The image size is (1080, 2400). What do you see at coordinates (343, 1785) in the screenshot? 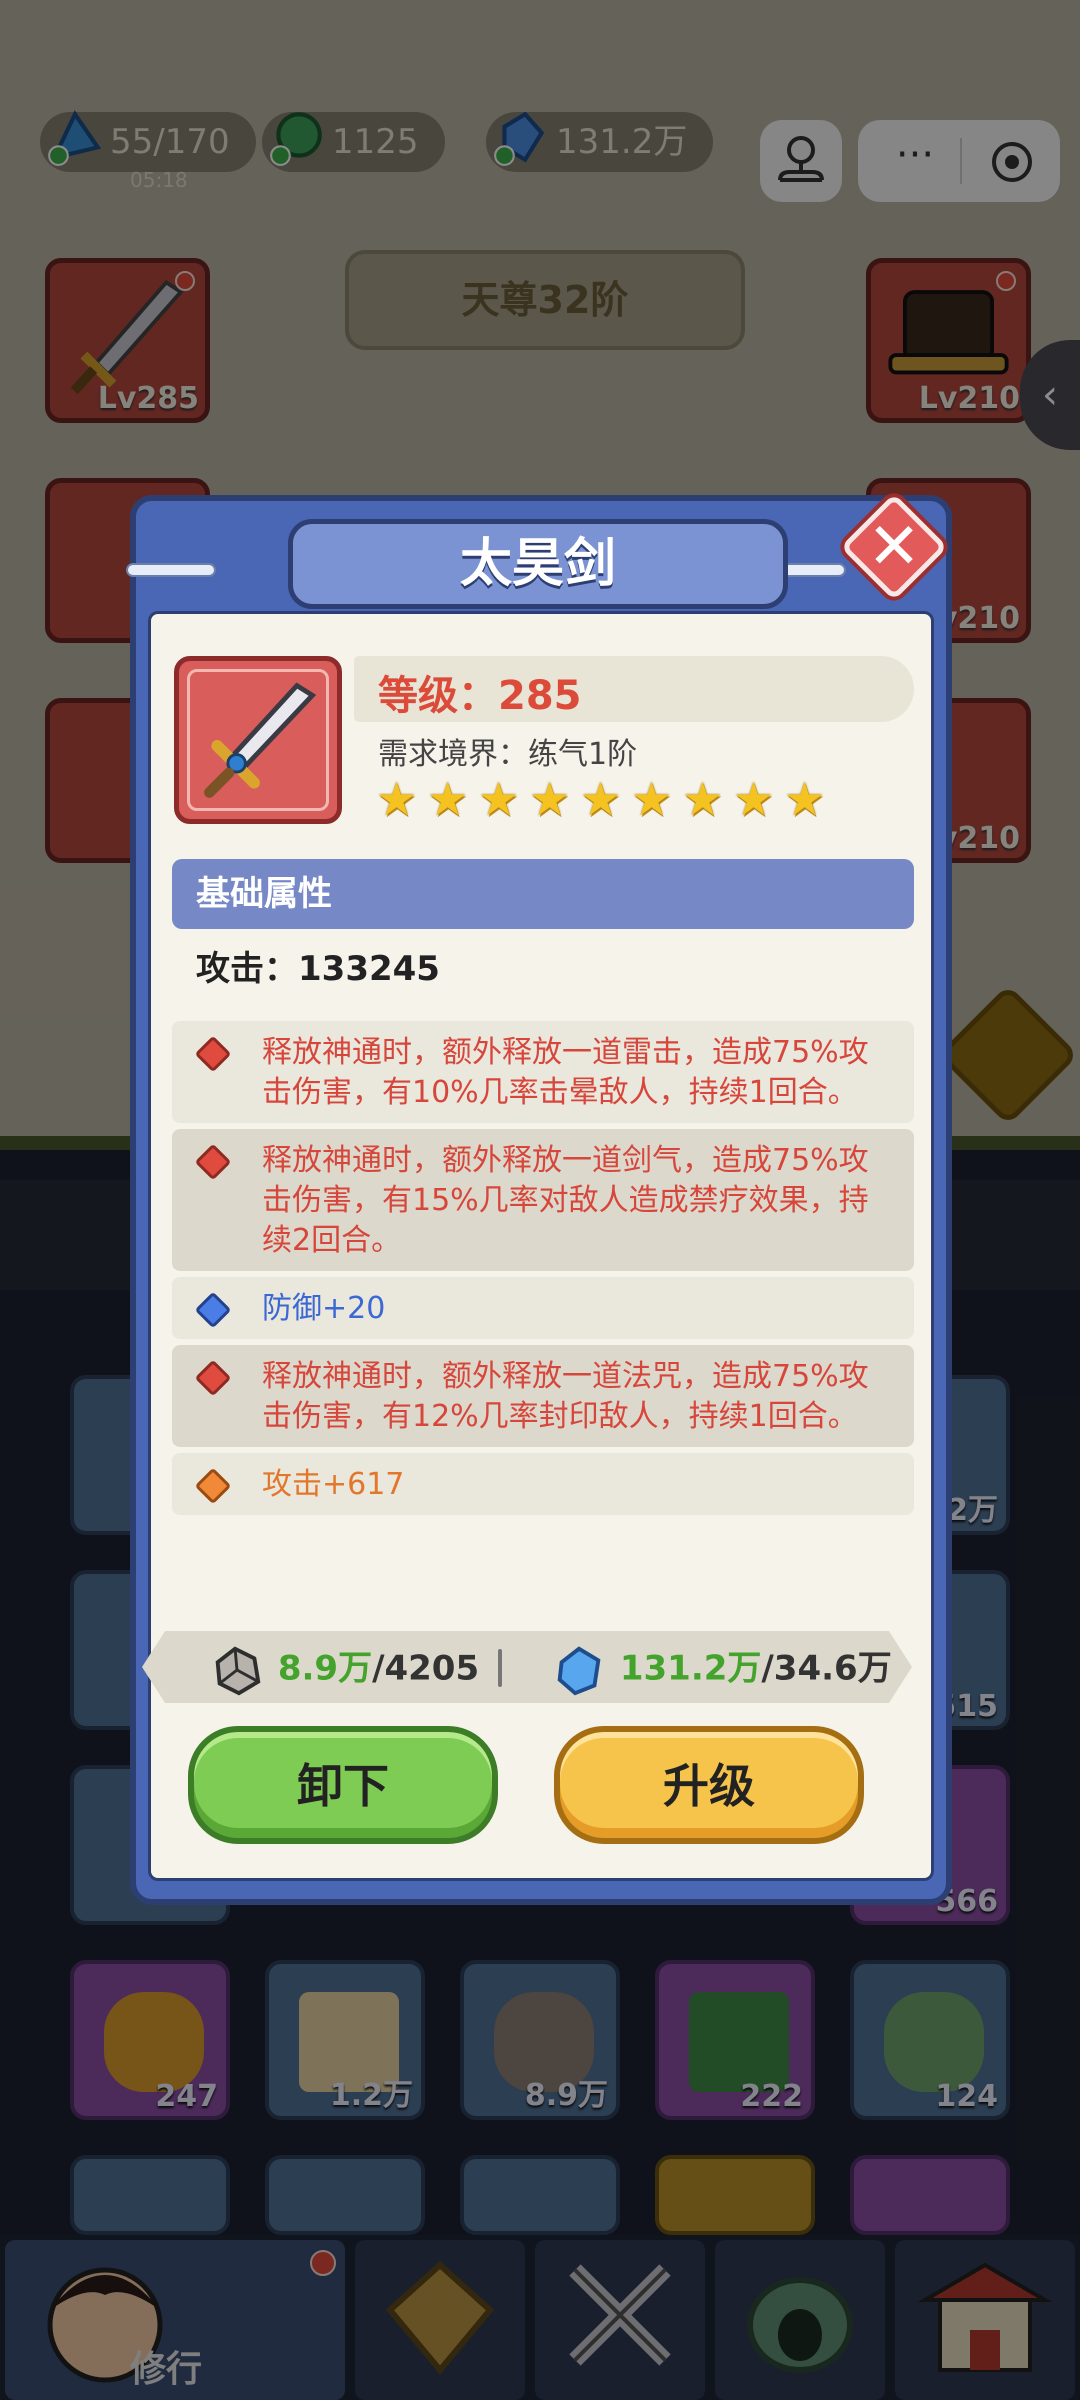
I see `unequip-button: 卸下` at bounding box center [343, 1785].